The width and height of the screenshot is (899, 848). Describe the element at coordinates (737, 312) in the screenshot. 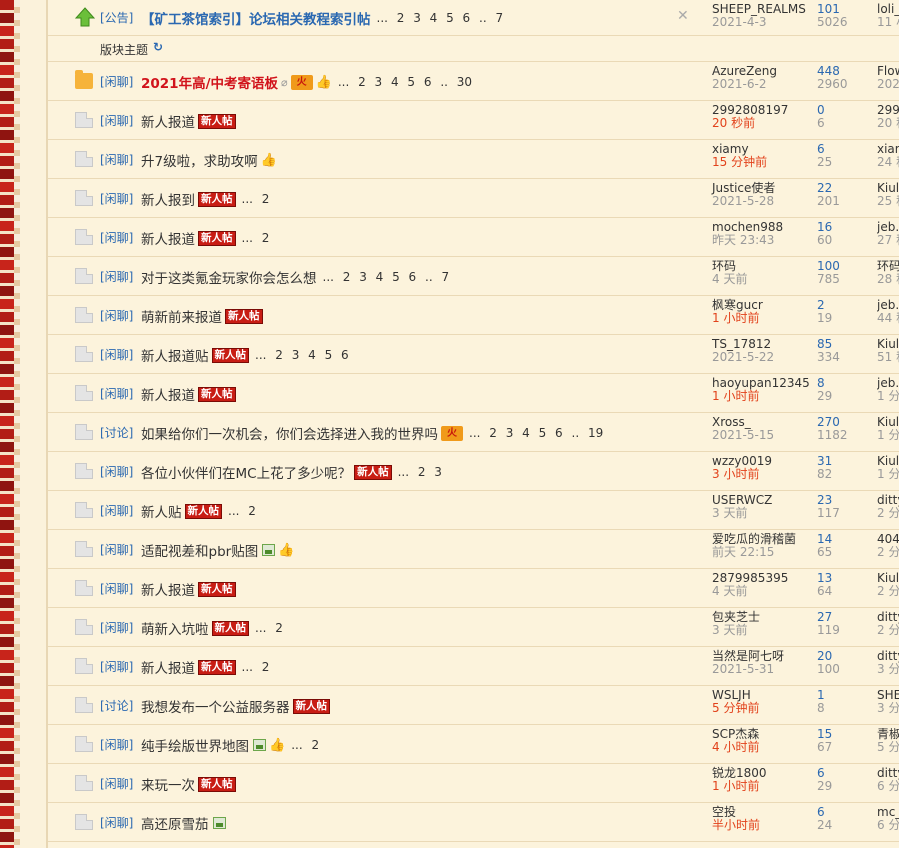

I see `thread-author: 枫寒gucr 1 小时前` at that location.